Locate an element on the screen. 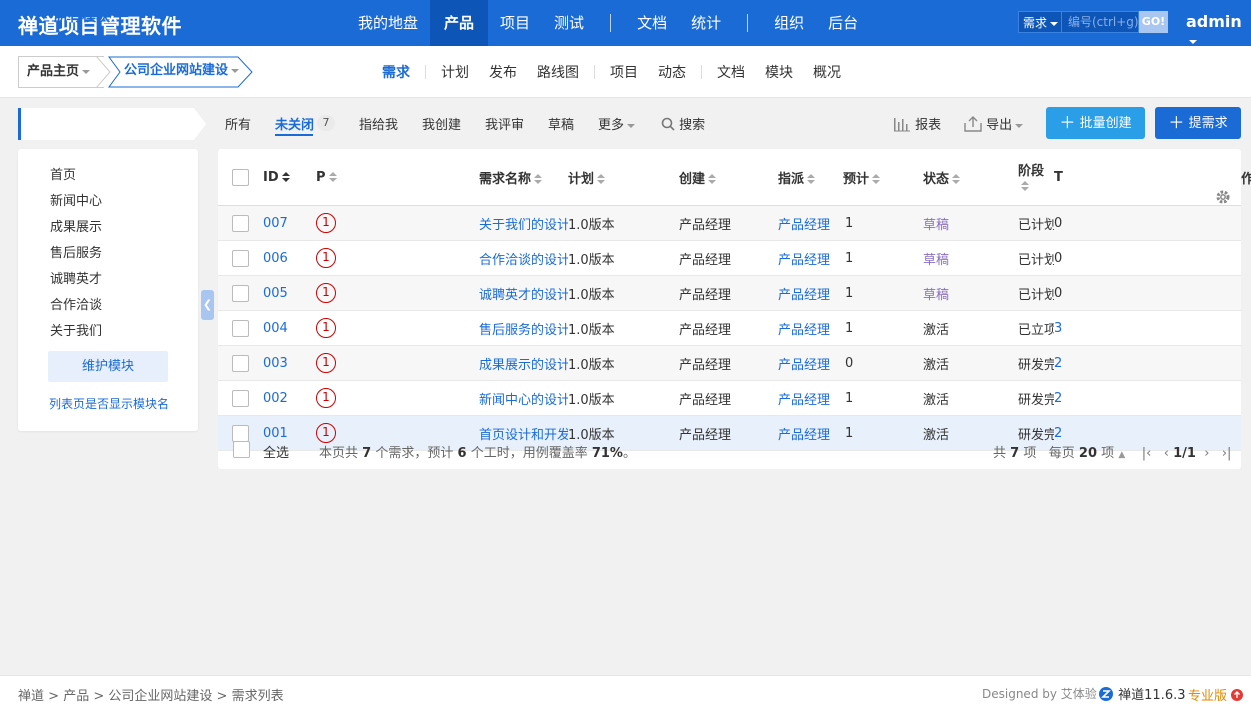  nav-test: 测试 is located at coordinates (569, 23).